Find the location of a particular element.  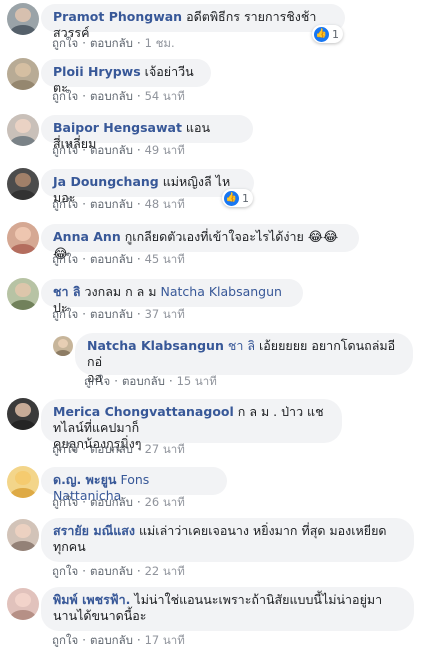

timestamp: 49 นาที is located at coordinates (165, 150).